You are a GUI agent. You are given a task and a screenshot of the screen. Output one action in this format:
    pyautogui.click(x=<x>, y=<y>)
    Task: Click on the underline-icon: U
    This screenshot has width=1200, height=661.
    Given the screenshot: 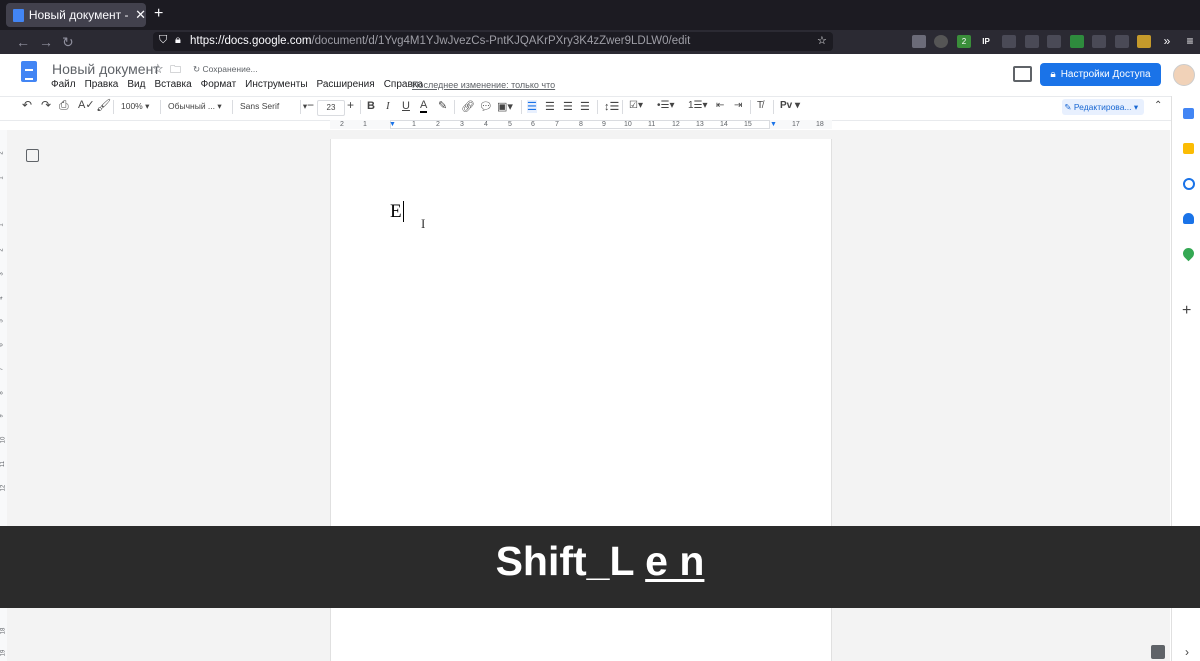 What is the action you would take?
    pyautogui.click(x=406, y=106)
    